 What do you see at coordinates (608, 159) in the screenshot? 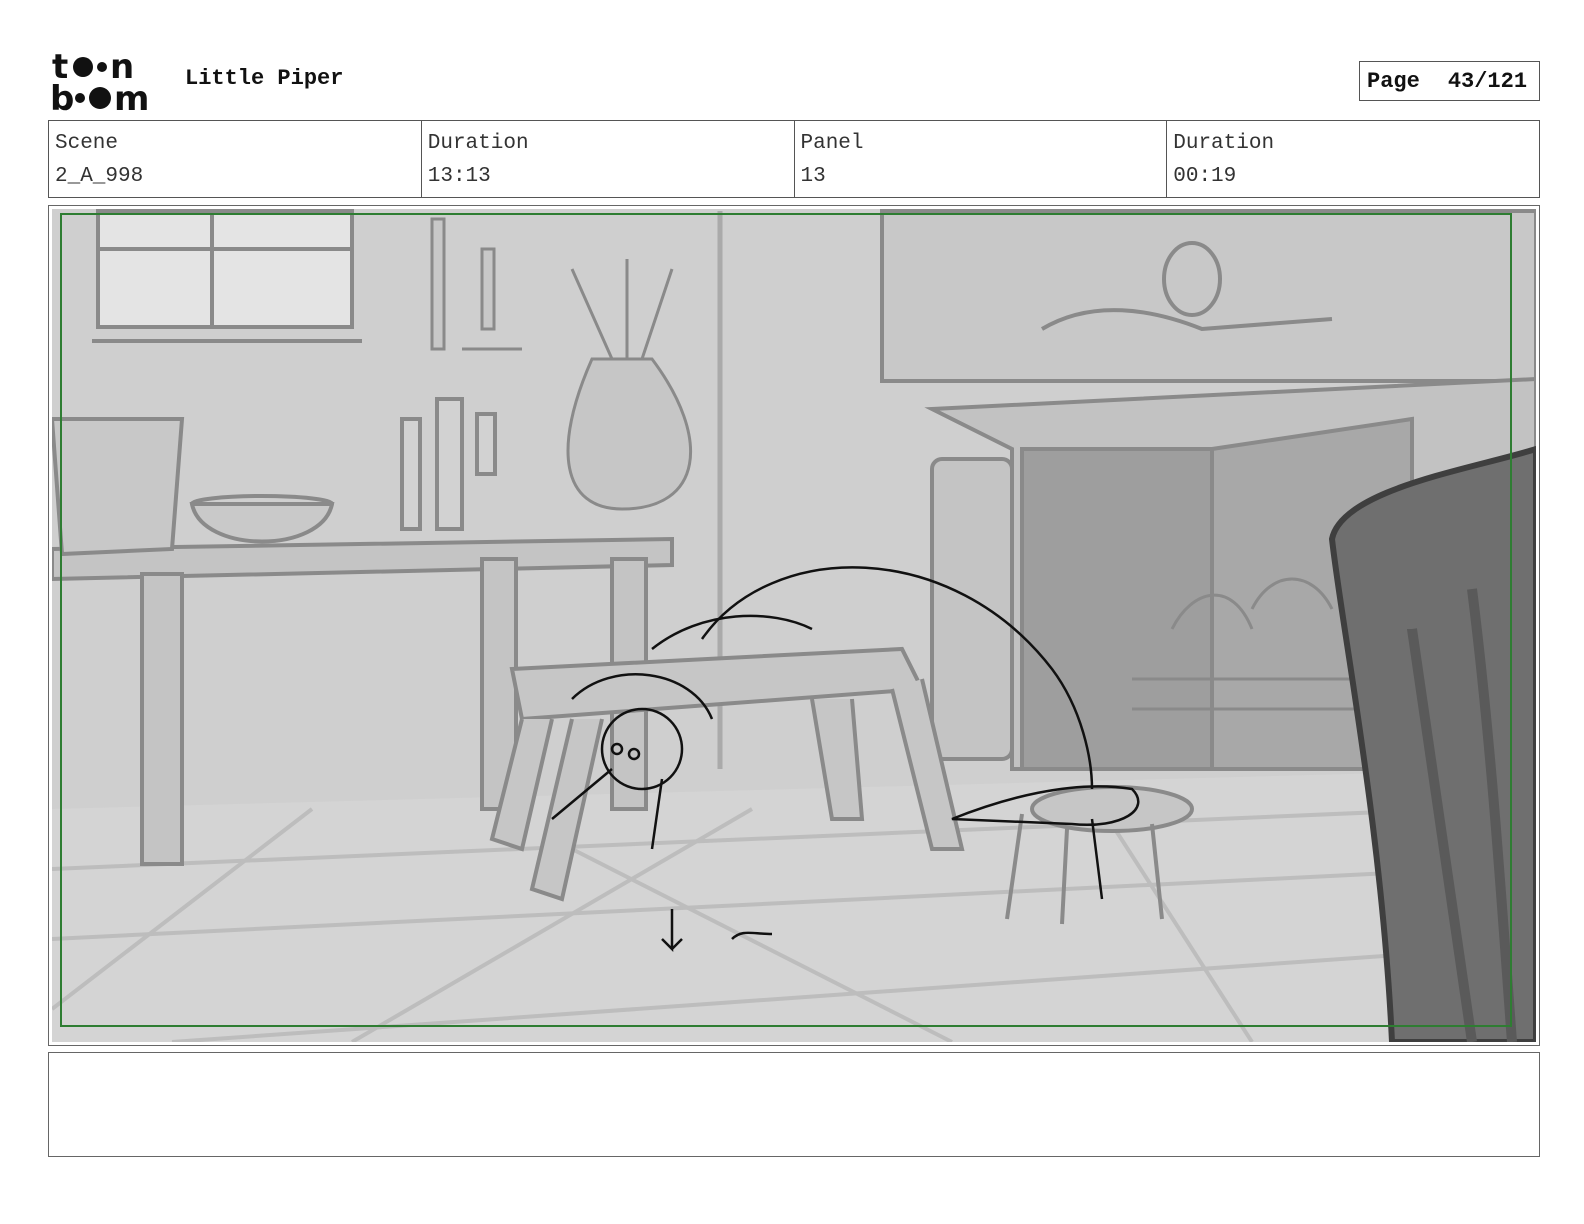
I see `scene-duration-cell: Duration 13:13` at bounding box center [608, 159].